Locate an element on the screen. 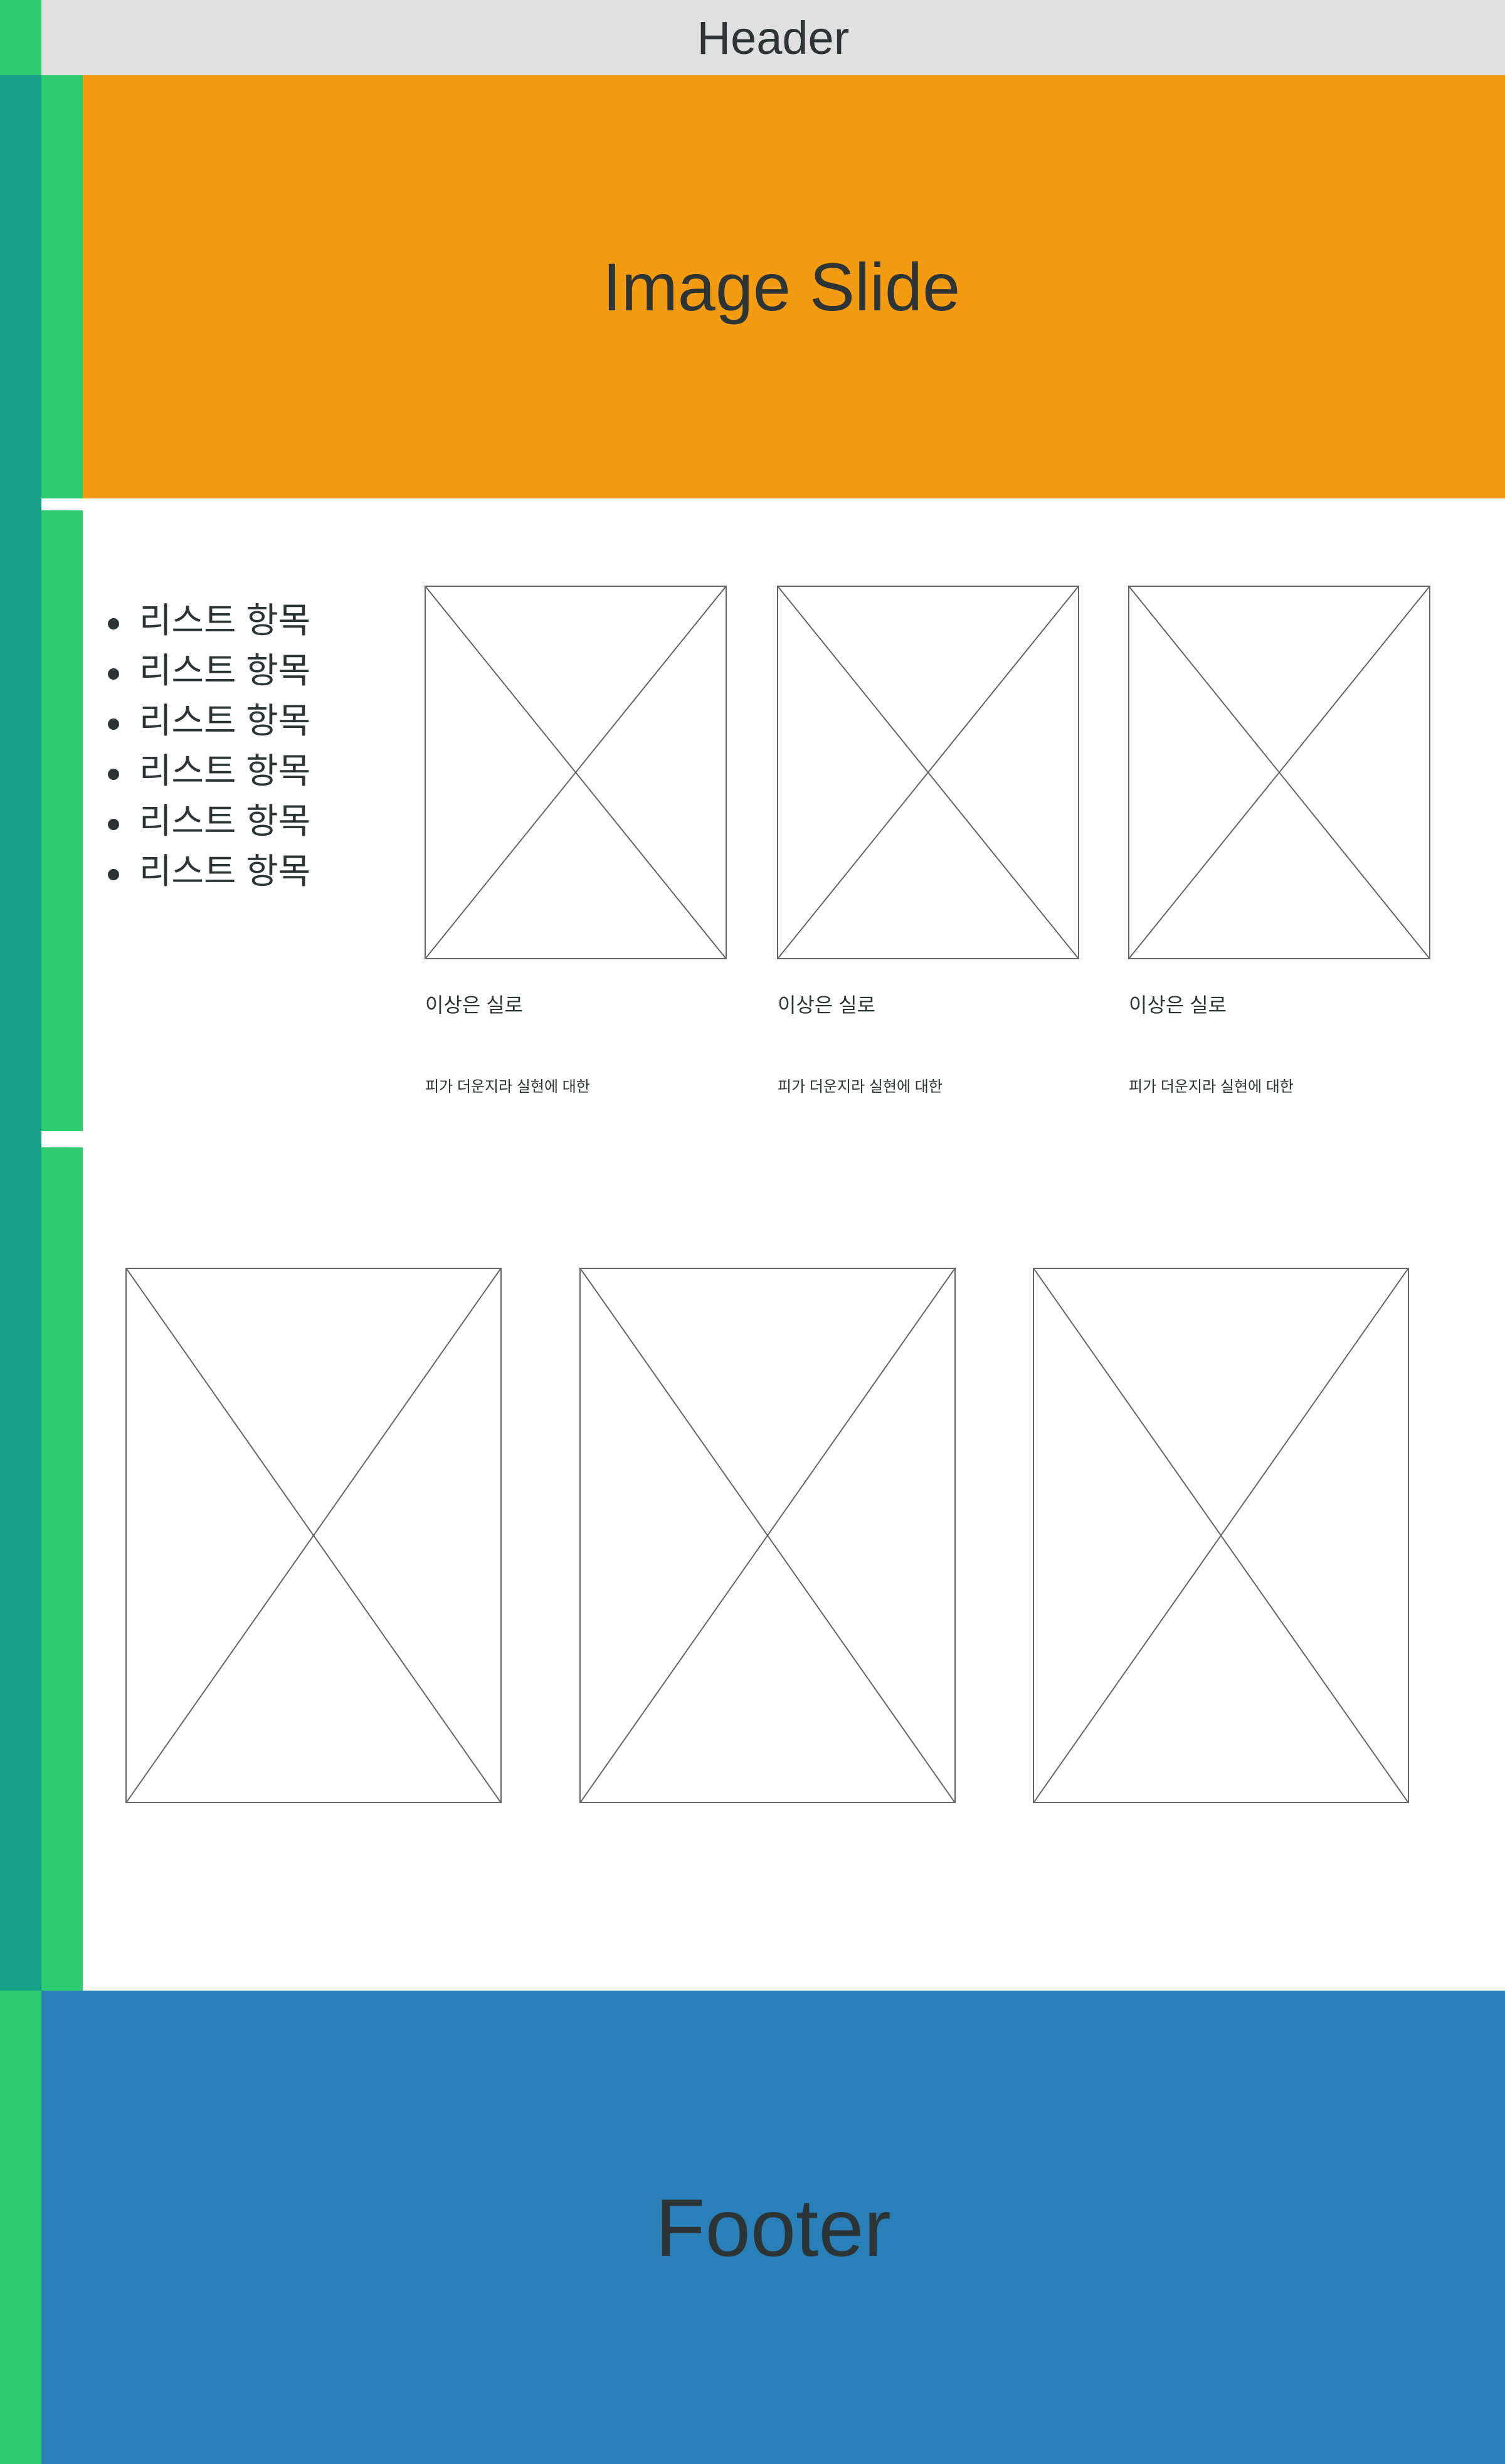  header-title: Header is located at coordinates (774, 38).